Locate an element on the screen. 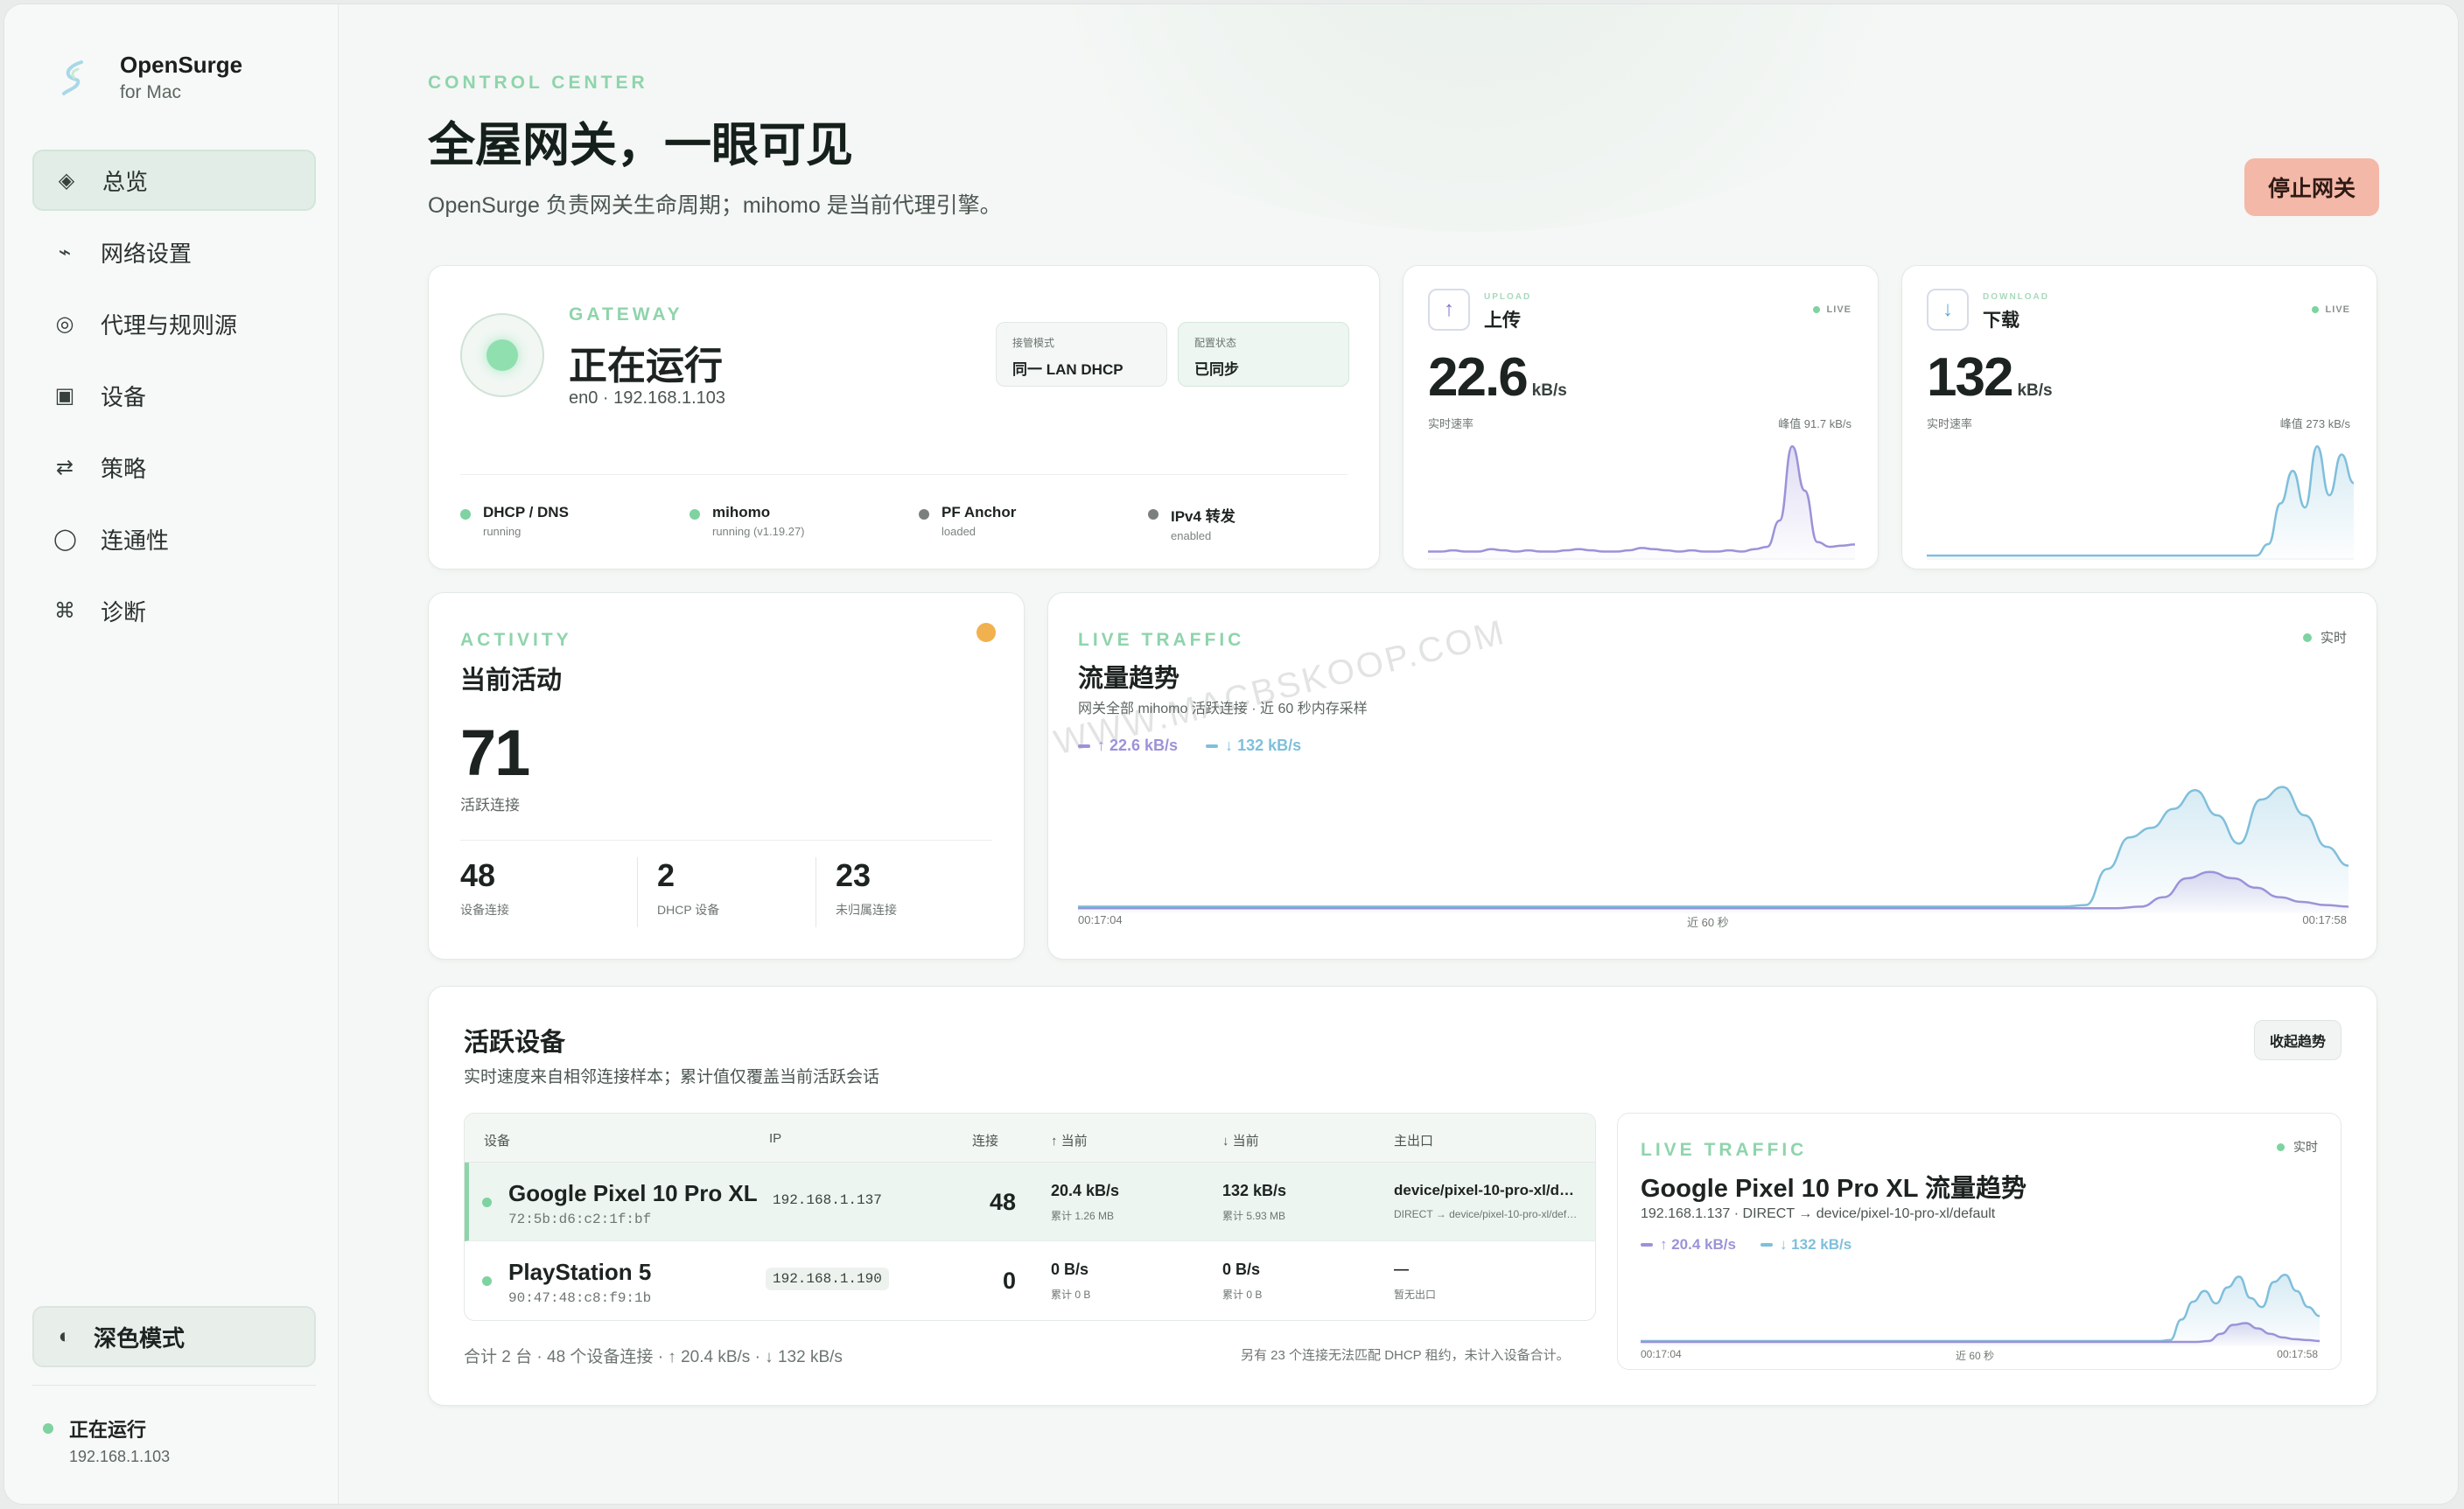 The width and height of the screenshot is (2464, 1509). traffic-x-start: 00:17:04 is located at coordinates (1100, 920).